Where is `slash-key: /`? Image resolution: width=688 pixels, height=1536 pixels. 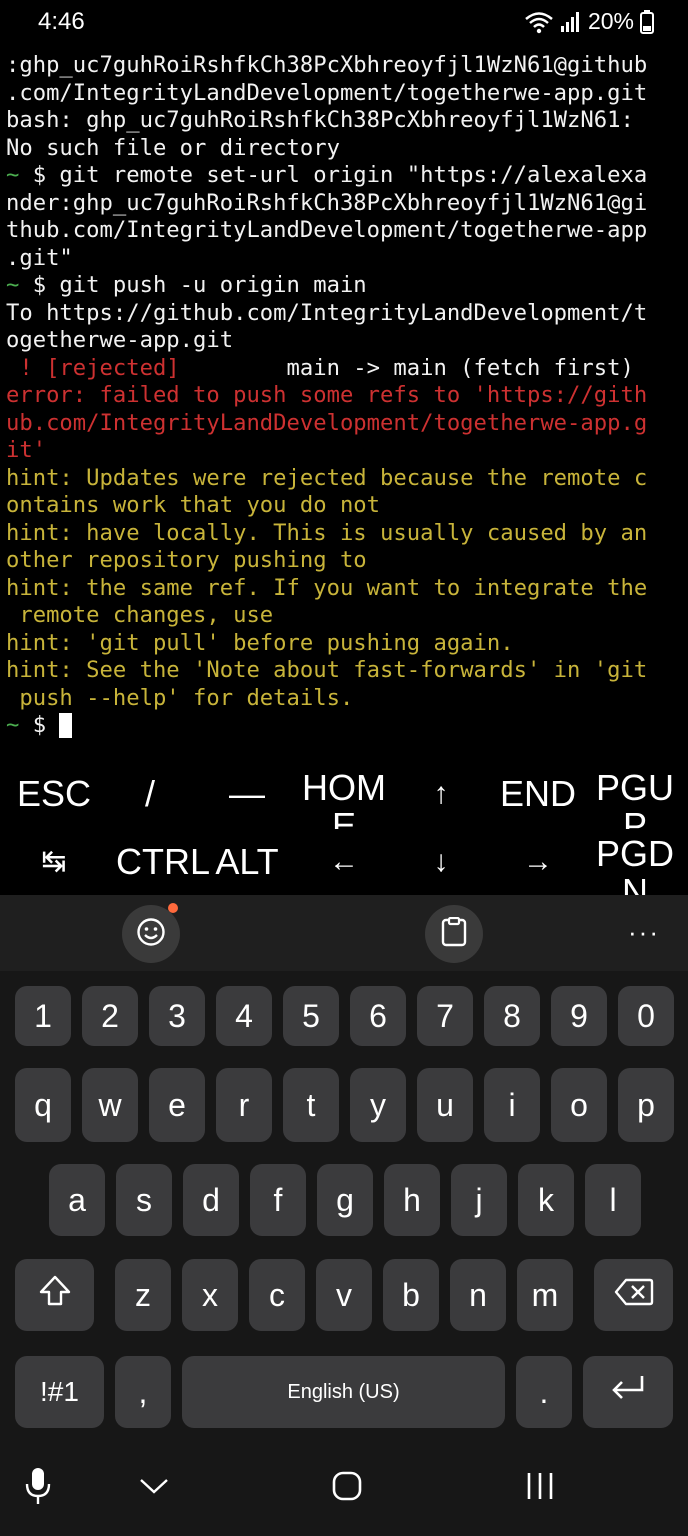
slash-key: / is located at coordinates (150, 794).